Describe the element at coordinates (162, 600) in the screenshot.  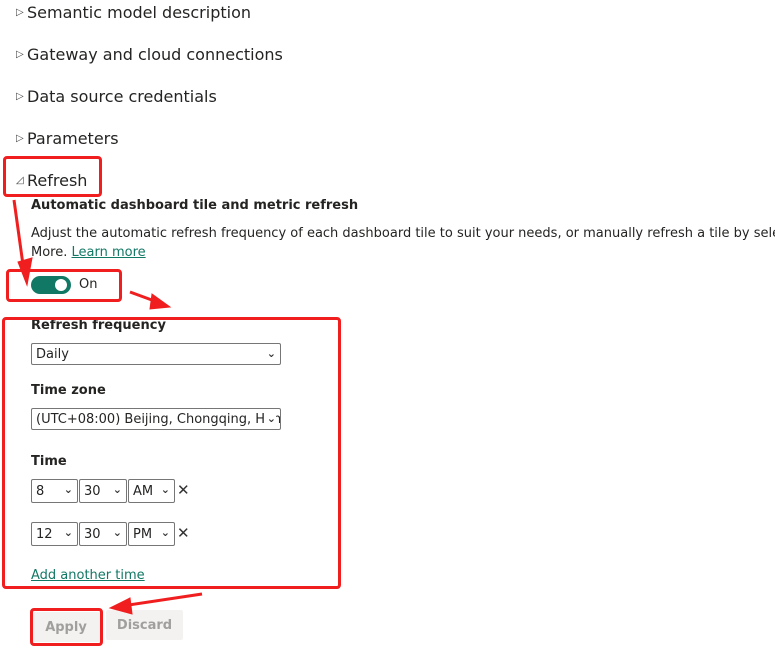
I see `annotation-arrow` at that location.